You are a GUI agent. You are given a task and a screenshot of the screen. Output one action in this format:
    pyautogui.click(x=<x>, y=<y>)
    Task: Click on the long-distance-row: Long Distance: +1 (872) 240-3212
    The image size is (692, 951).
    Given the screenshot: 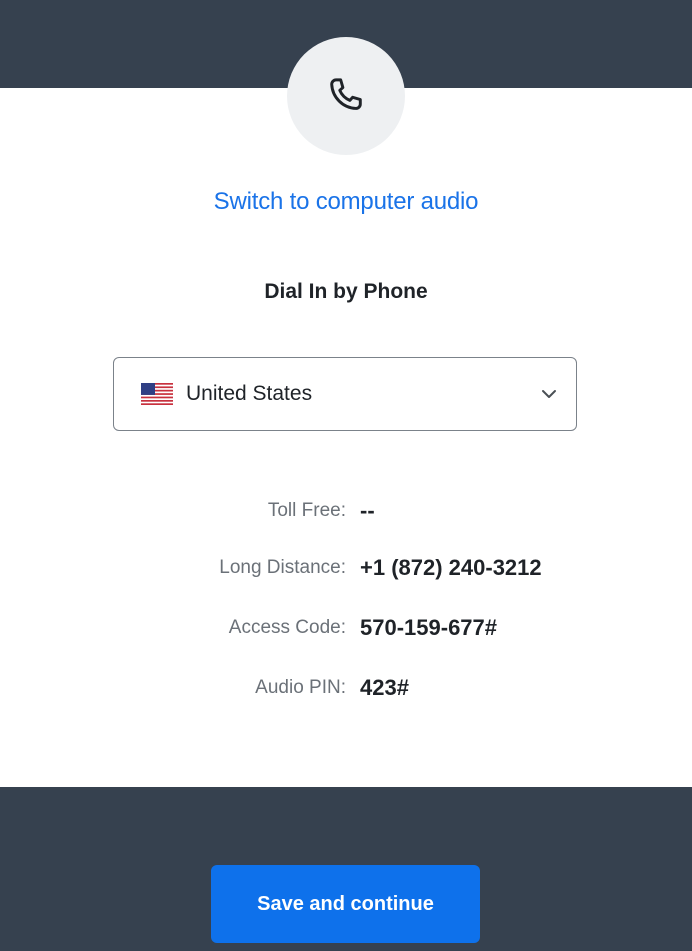 What is the action you would take?
    pyautogui.click(x=346, y=568)
    